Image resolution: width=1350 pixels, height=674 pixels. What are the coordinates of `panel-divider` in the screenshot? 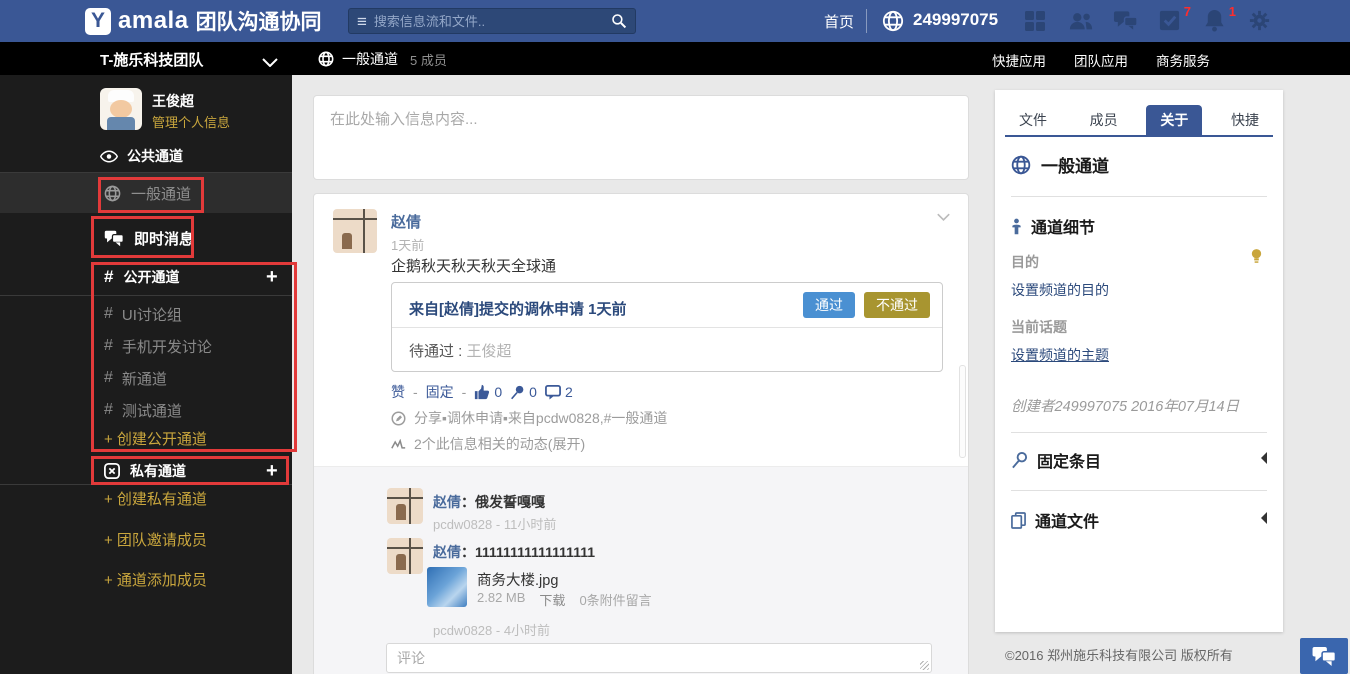 It's located at (1139, 490).